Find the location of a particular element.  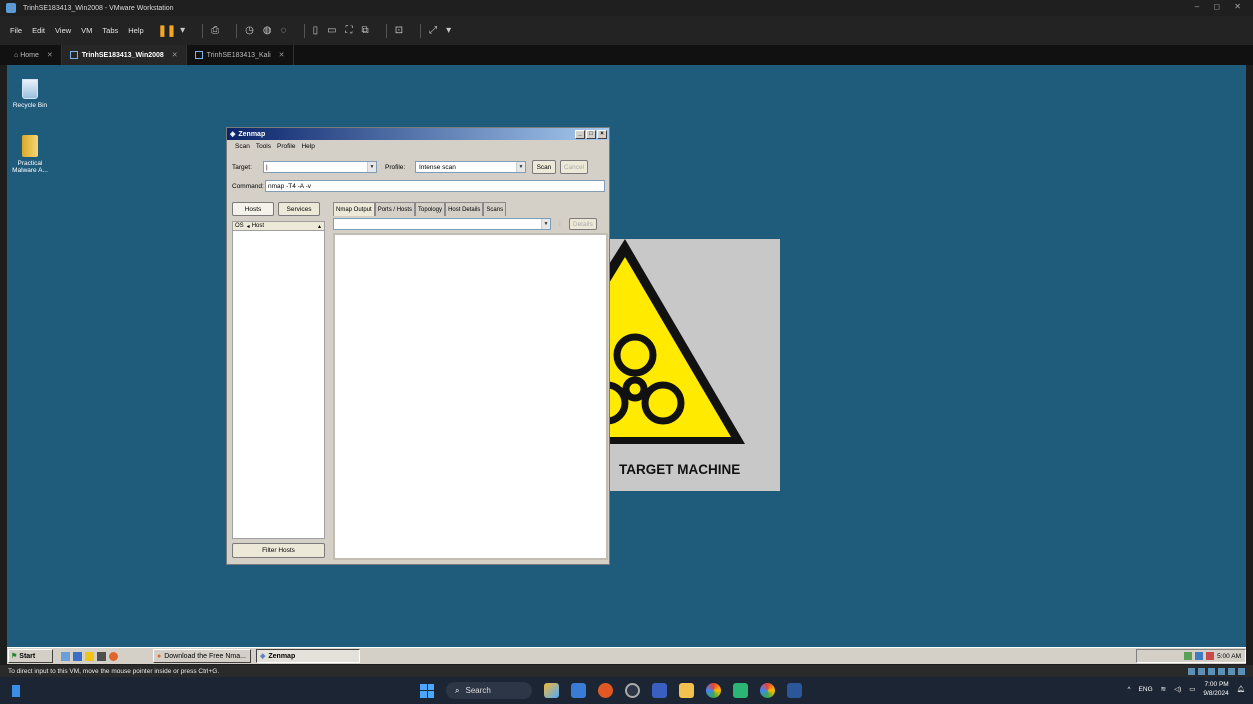

network-icon is located at coordinates (1188, 656).